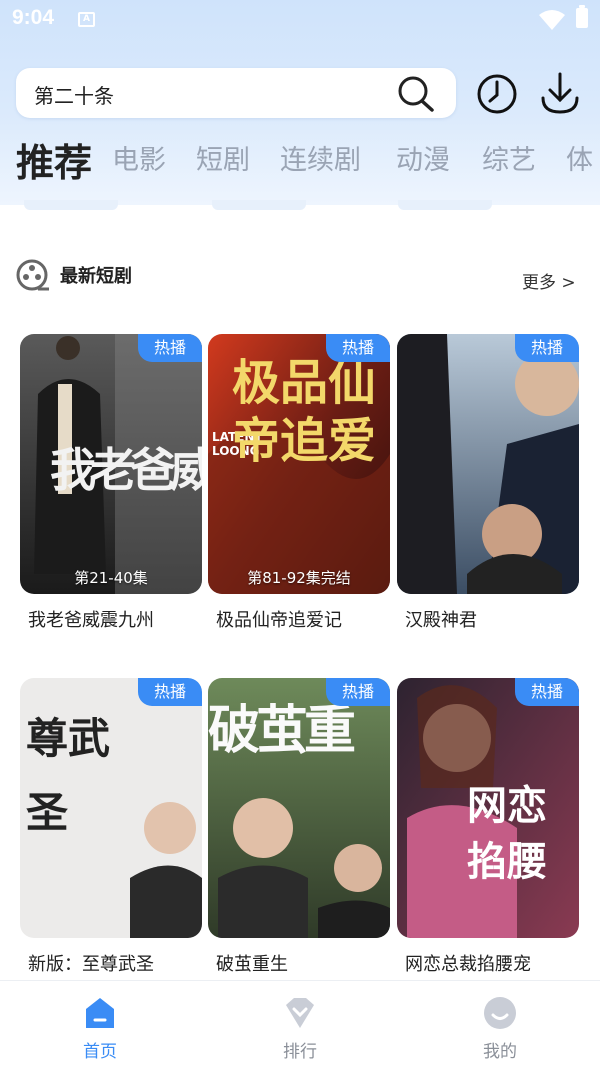  I want to click on drama-card: 网恋掐腰 热播 网恋总裁掐腰宠, so click(488, 827).